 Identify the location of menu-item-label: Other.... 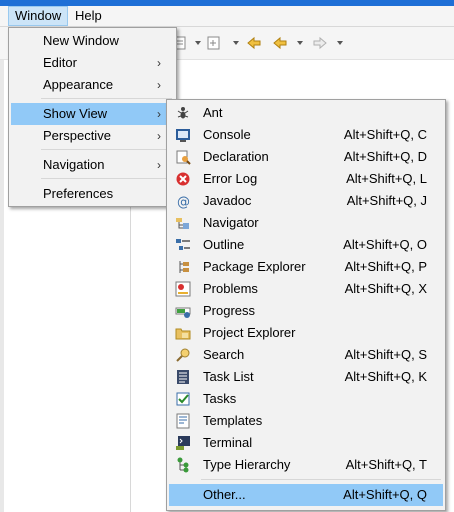
(224, 494).